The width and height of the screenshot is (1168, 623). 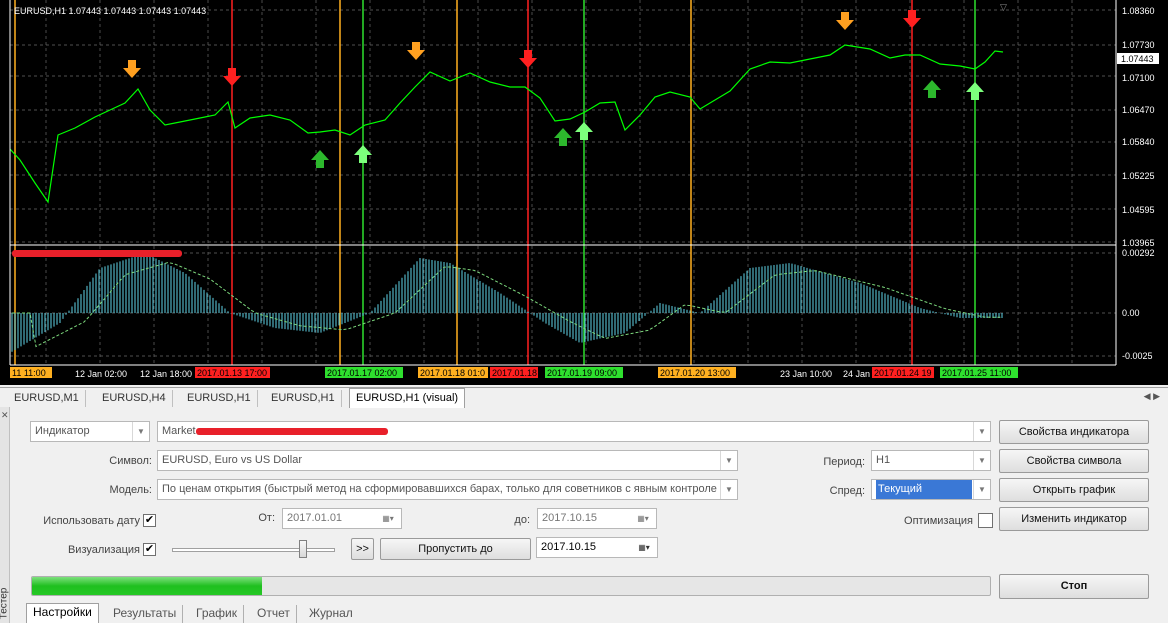 What do you see at coordinates (511, 586) in the screenshot?
I see `test-progress-bar` at bounding box center [511, 586].